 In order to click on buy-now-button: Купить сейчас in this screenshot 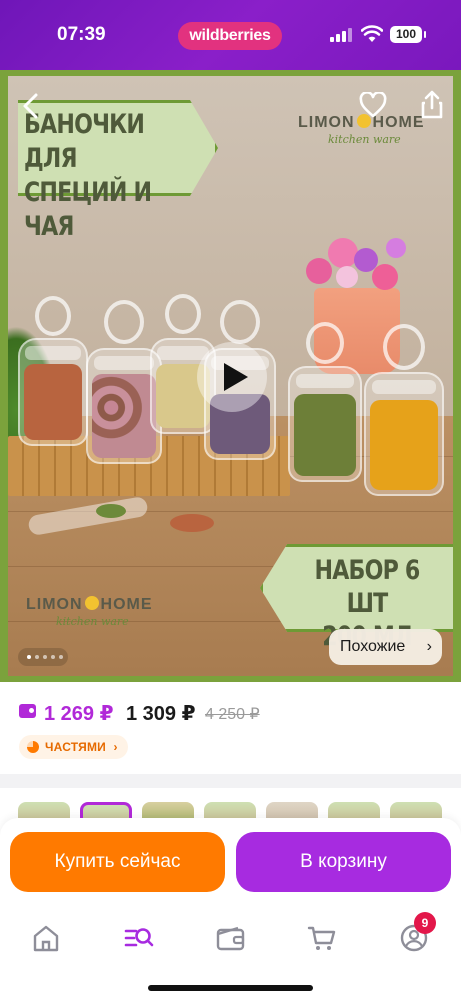, I will do `click(117, 862)`.